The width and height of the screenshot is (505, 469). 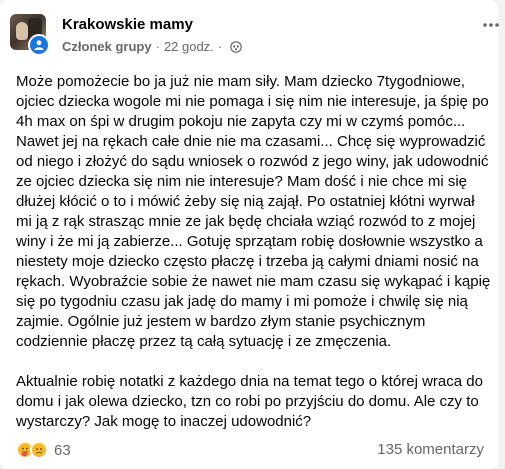 I want to click on reaction-count: 63, so click(x=62, y=450).